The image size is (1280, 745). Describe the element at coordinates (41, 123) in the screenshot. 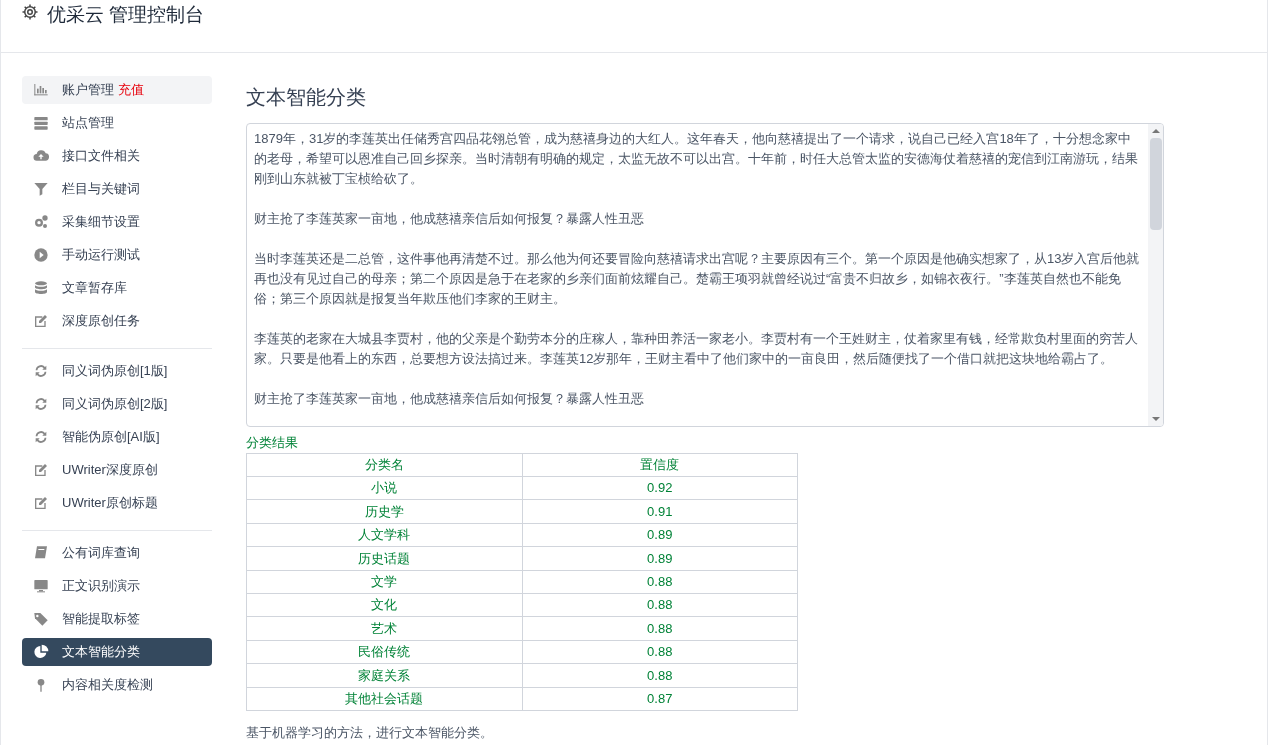

I see `server-icon` at that location.